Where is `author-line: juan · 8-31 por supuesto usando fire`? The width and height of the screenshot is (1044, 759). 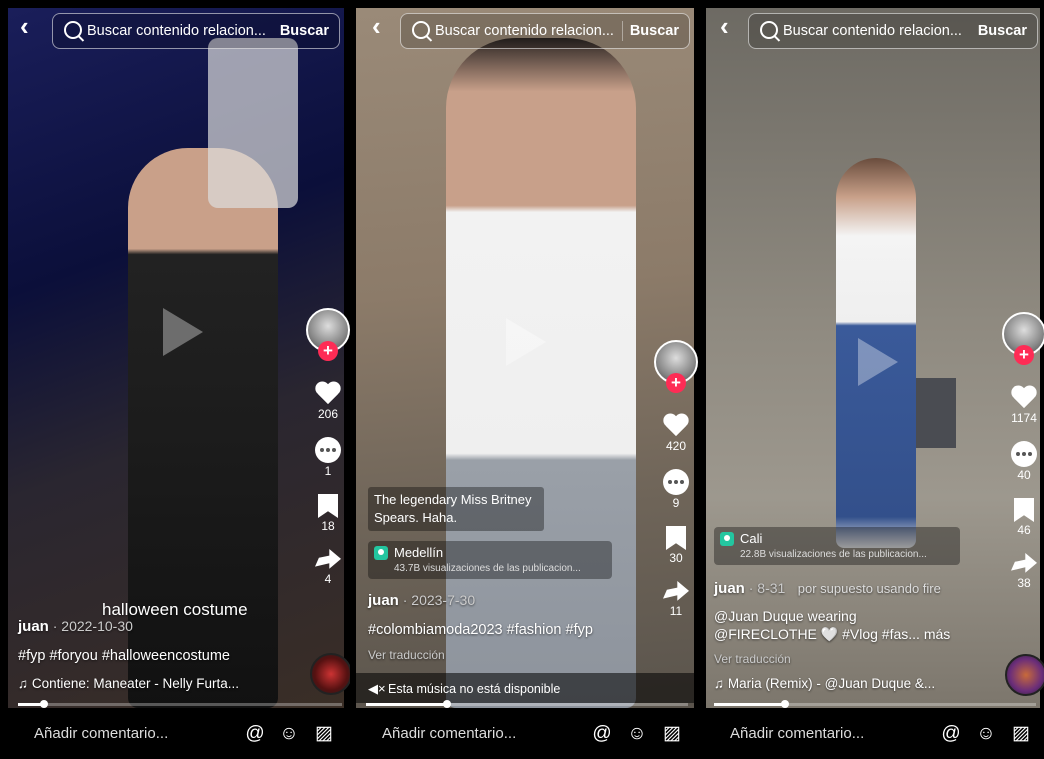 author-line: juan · 8-31 por supuesto usando fire is located at coordinates (827, 589).